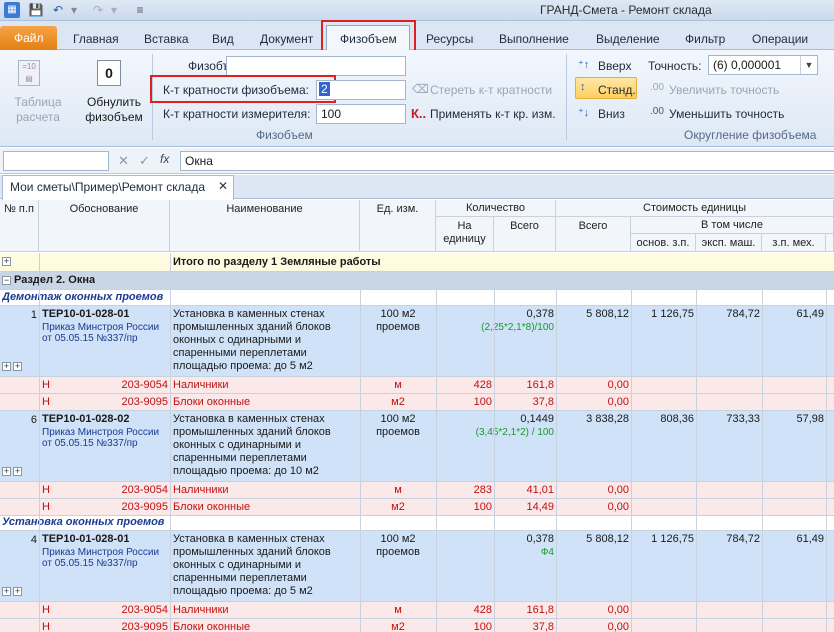 This screenshot has height=632, width=834. What do you see at coordinates (663, 243) in the screenshot?
I see `col-header-osn: основ. з.п.` at bounding box center [663, 243].